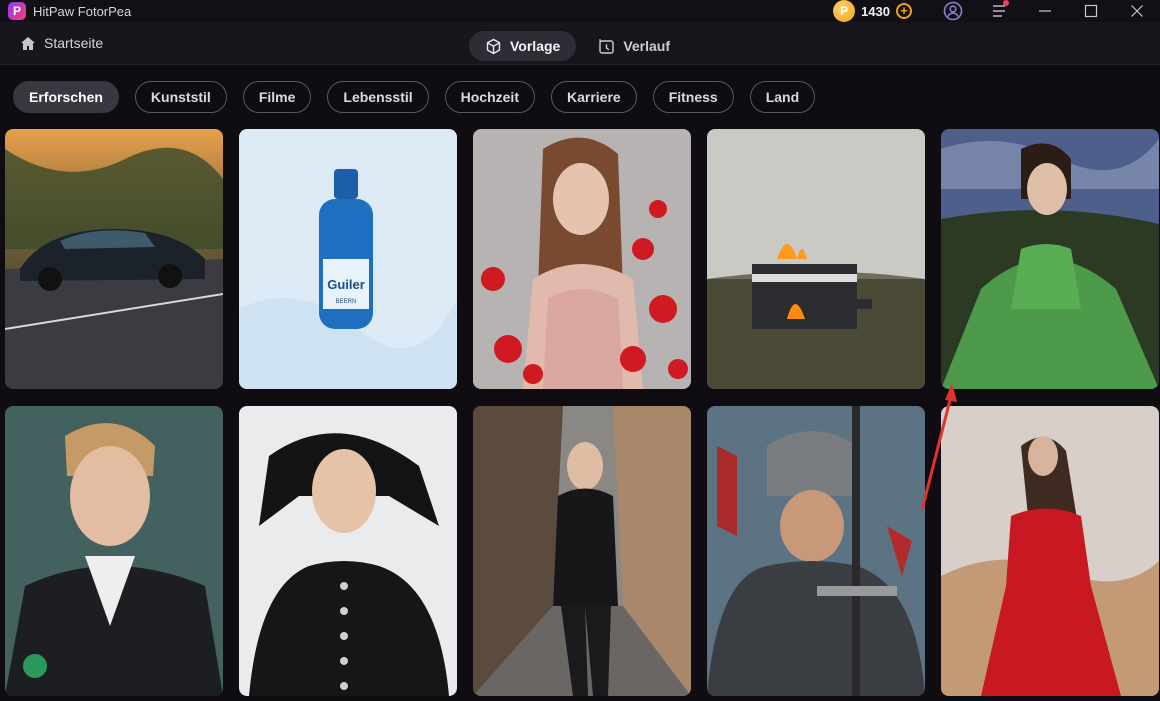 This screenshot has height=701, width=1160. Describe the element at coordinates (580, 11) in the screenshot. I see `title-bar: P HitPaw FotorPea P 1430 +` at that location.